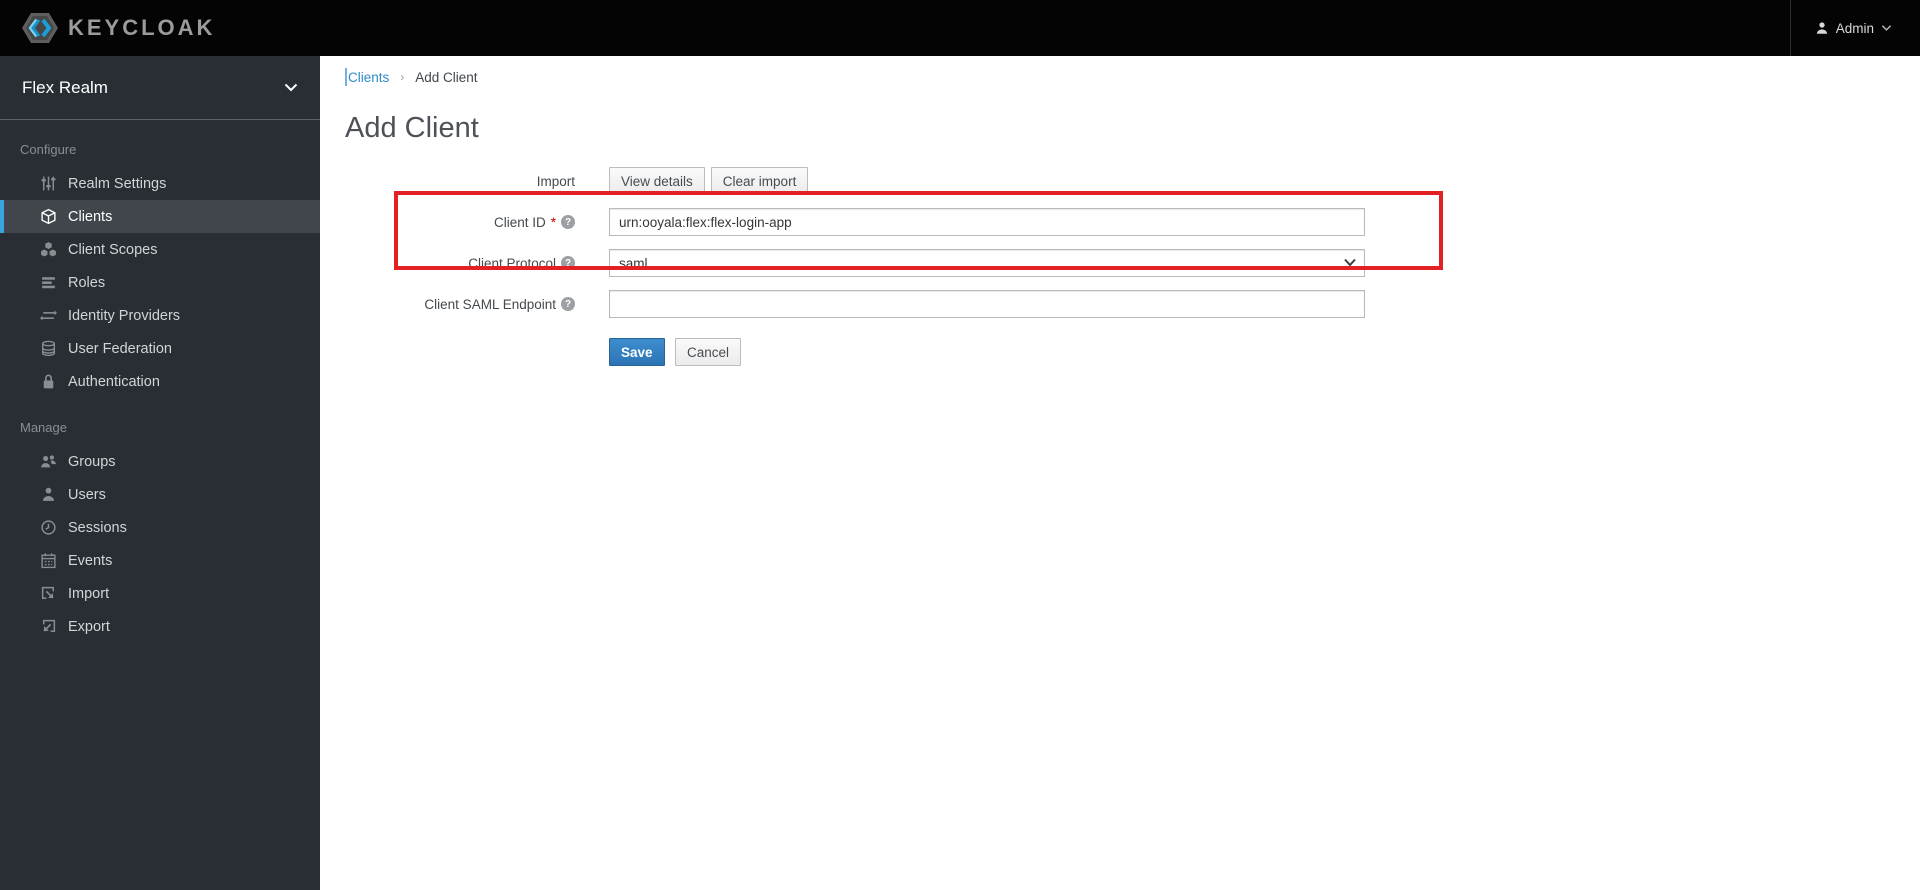 This screenshot has width=1920, height=890. What do you see at coordinates (759, 181) in the screenshot?
I see `clear-import-button: Clear import` at bounding box center [759, 181].